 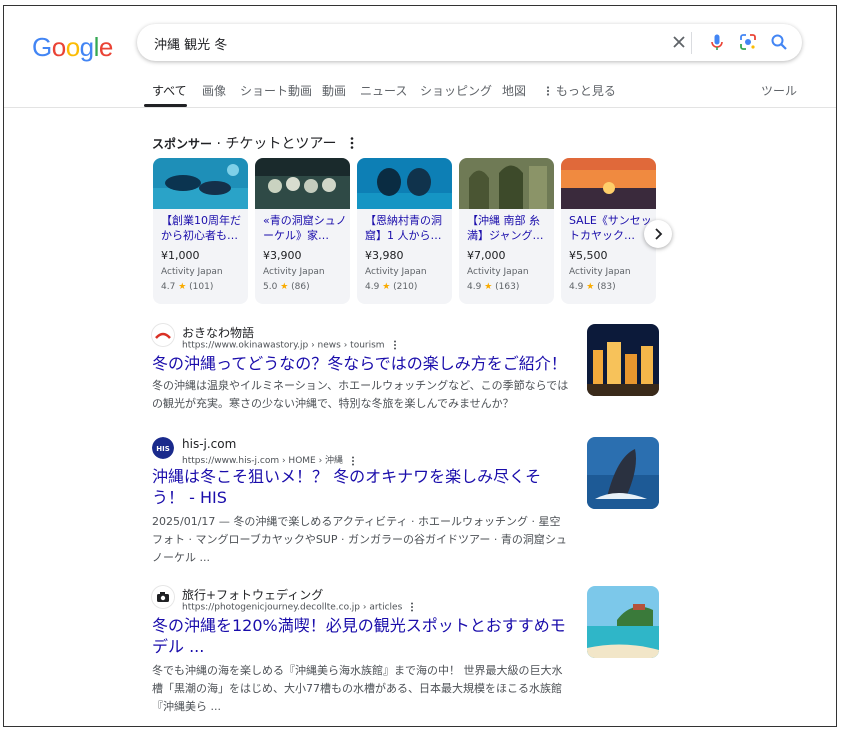 I want to click on carousel-next-button, so click(x=658, y=234).